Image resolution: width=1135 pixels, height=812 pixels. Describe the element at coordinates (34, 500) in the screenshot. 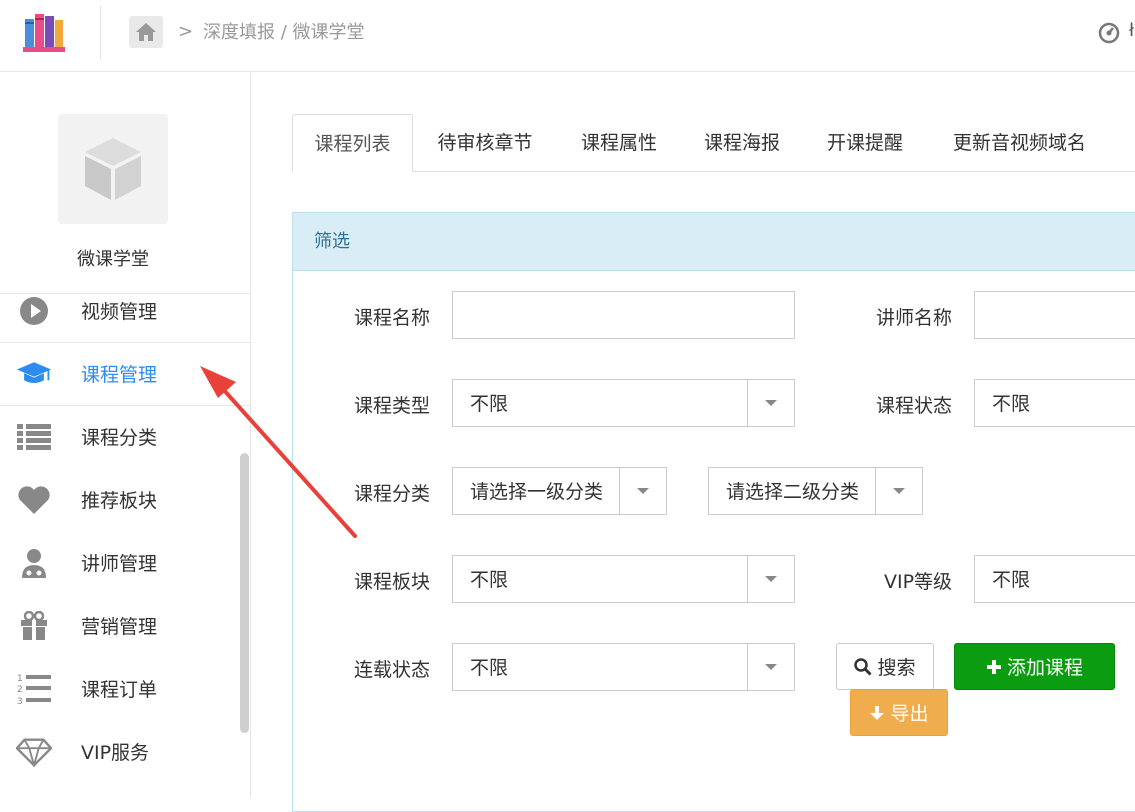

I see `heart-icon` at that location.